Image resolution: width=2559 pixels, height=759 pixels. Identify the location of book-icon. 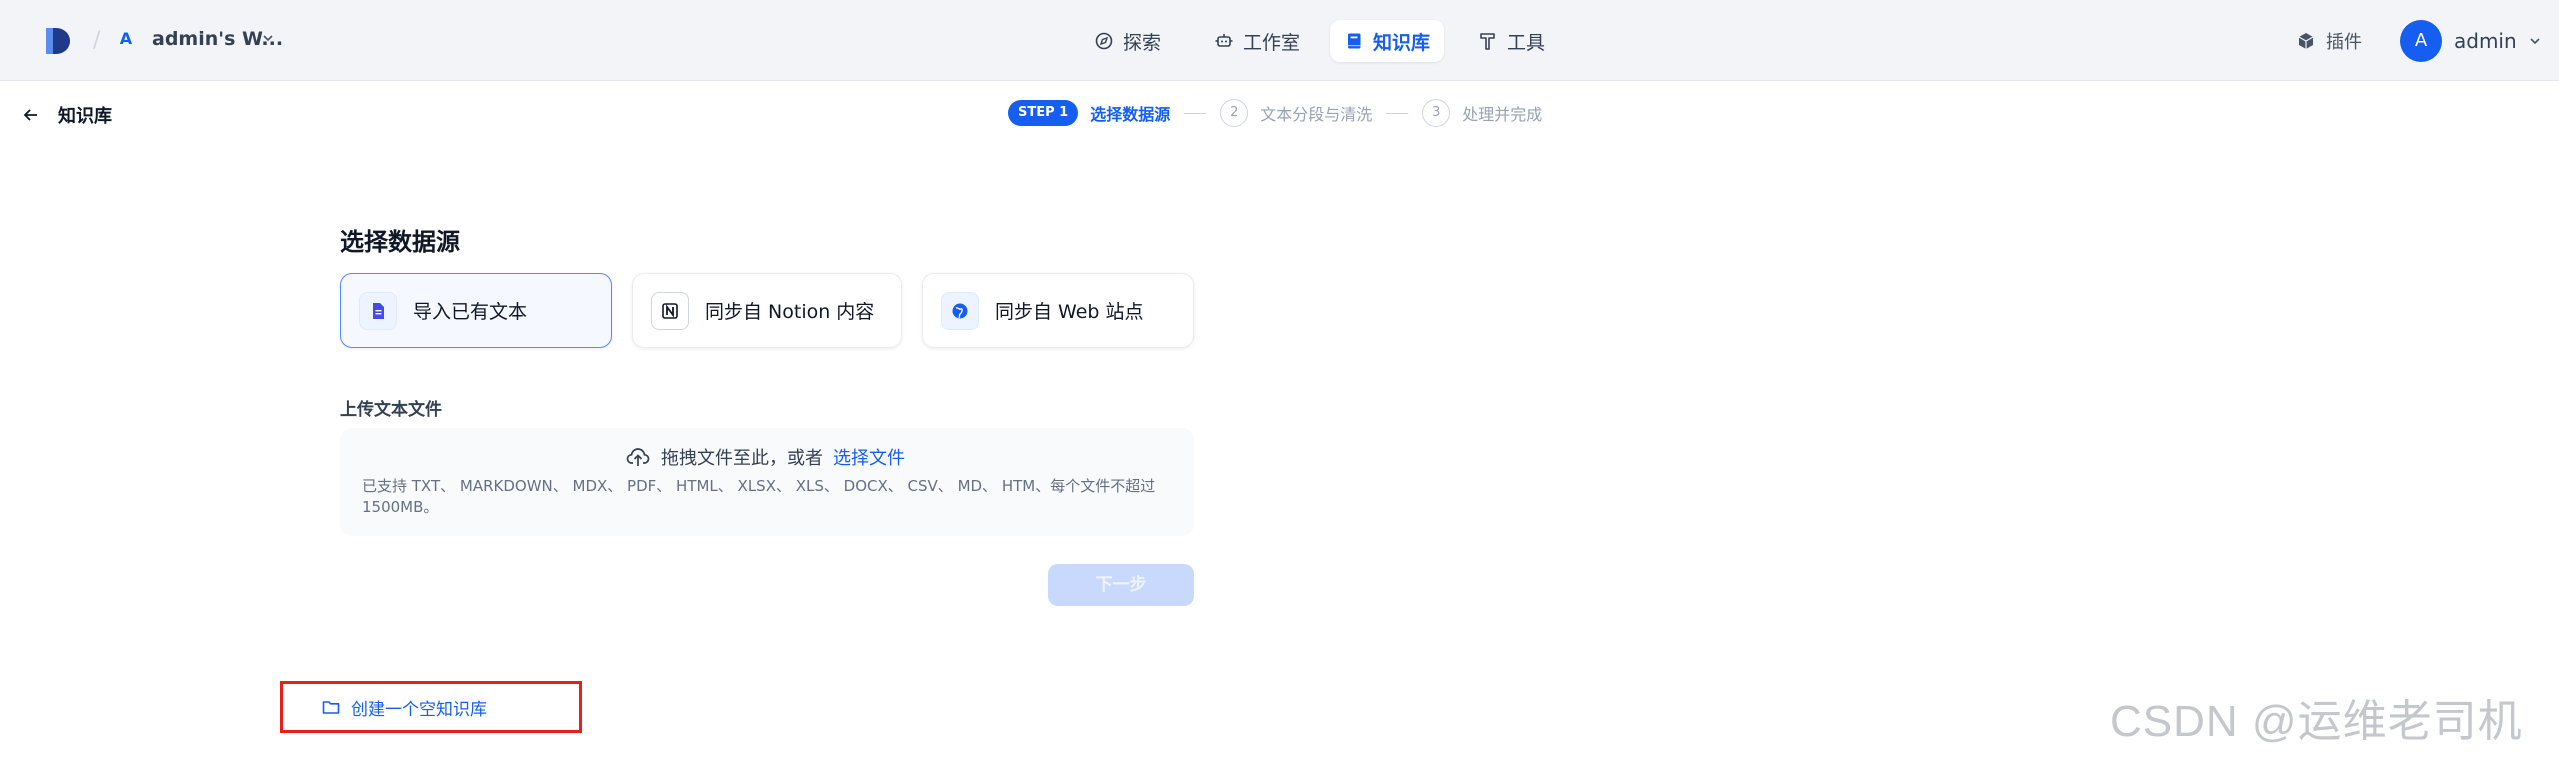
(1354, 41).